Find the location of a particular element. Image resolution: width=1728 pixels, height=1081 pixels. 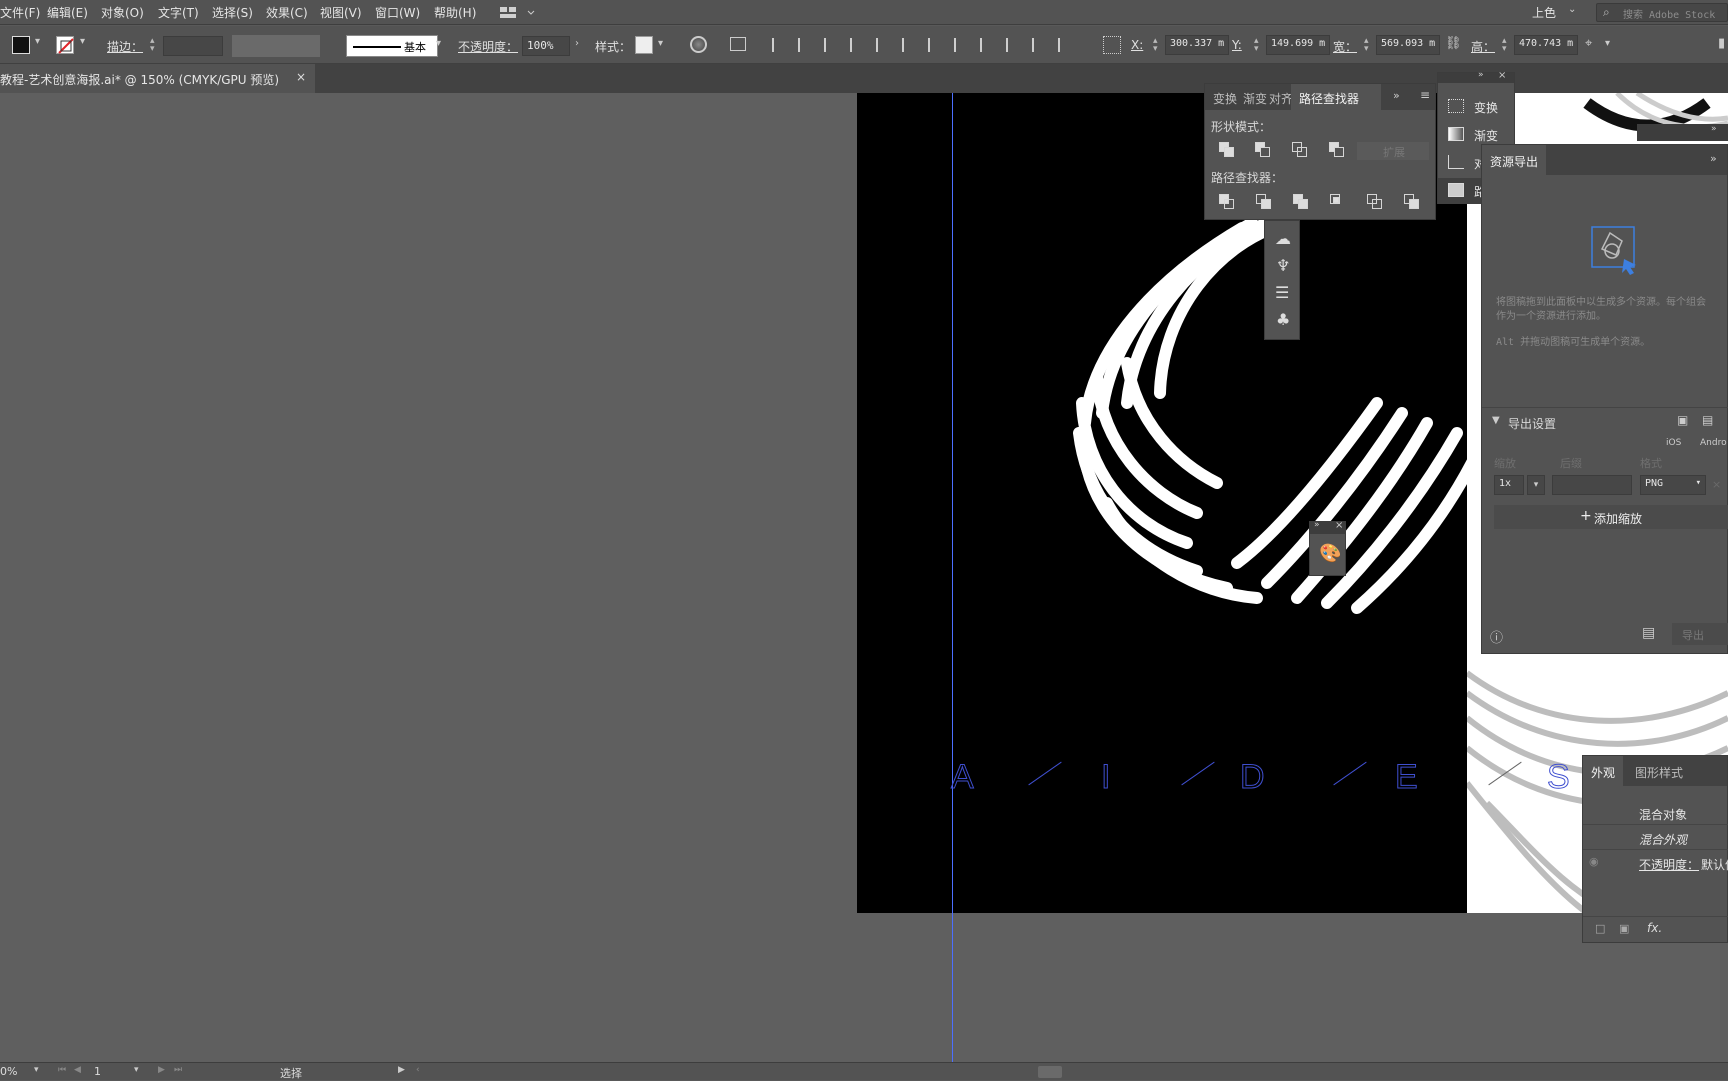

chevron-down-icon: ▼ is located at coordinates (1496, 420).